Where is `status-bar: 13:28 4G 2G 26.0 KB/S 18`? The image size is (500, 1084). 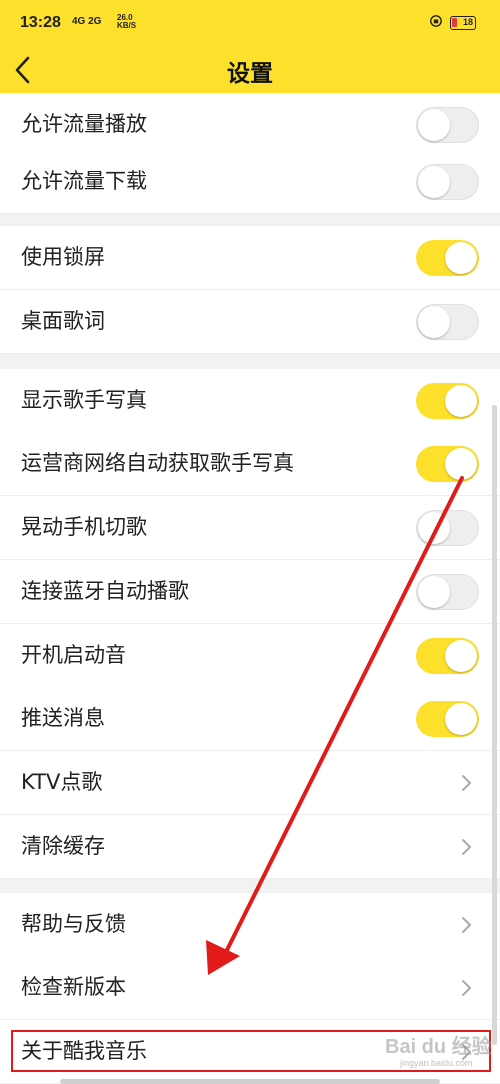 status-bar: 13:28 4G 2G 26.0 KB/S 18 is located at coordinates (250, 23).